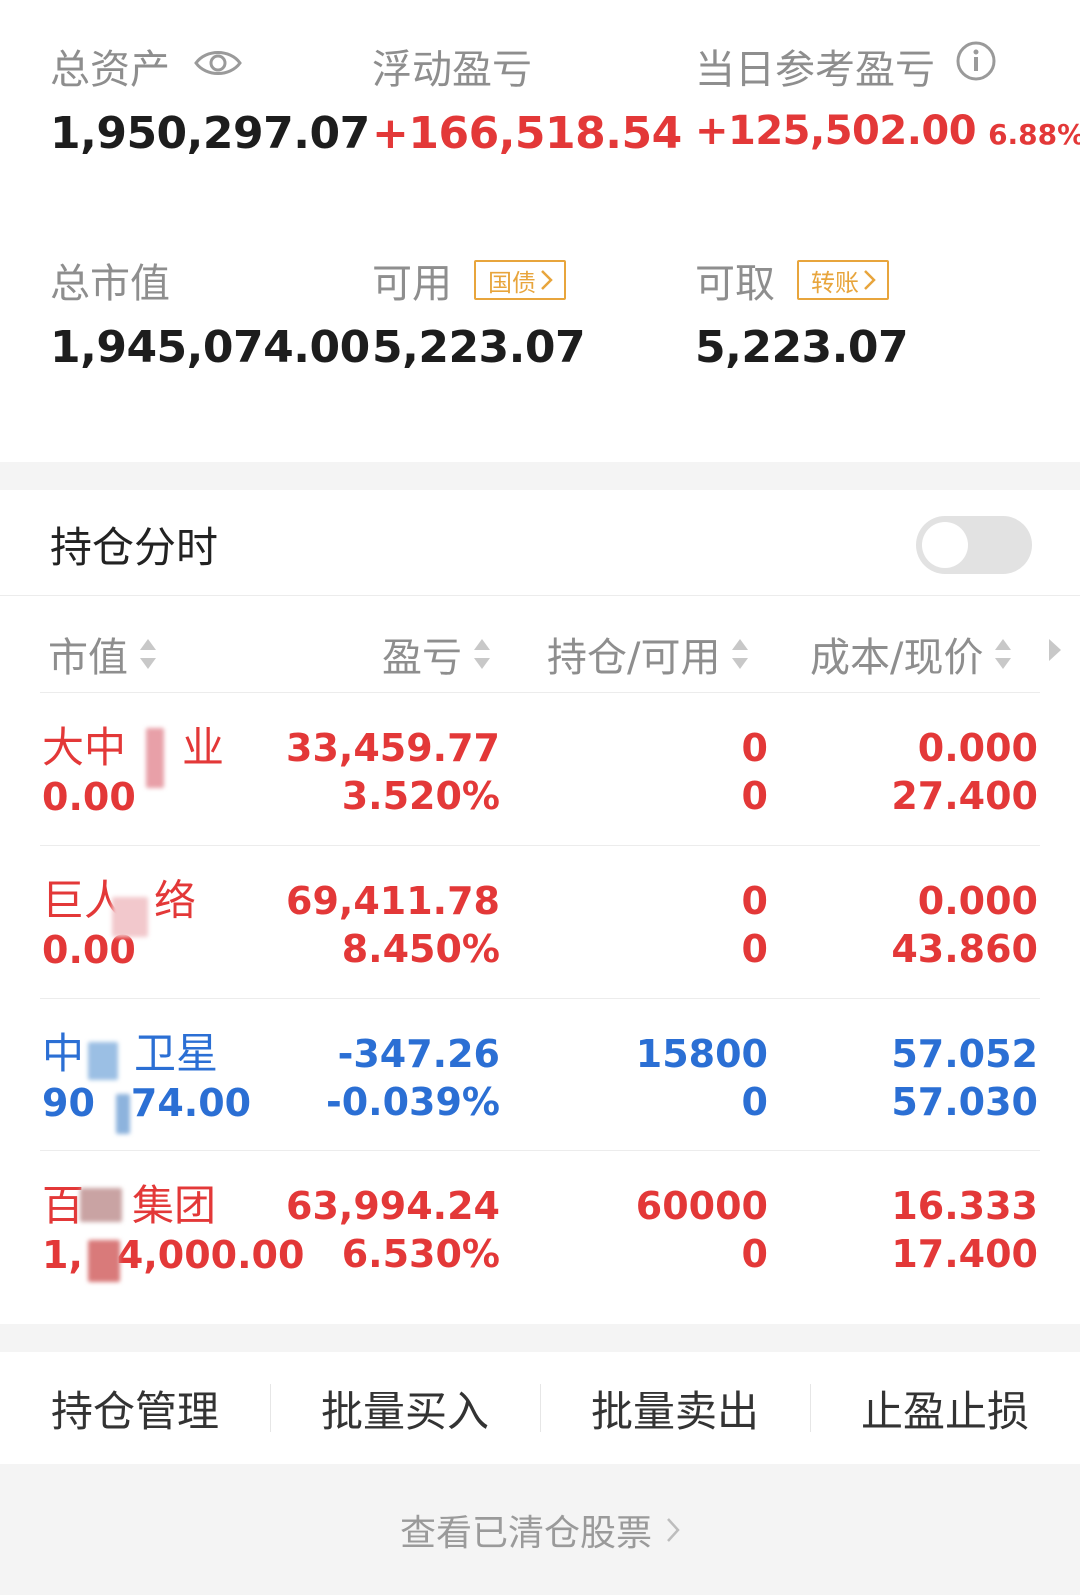  What do you see at coordinates (964, 1230) in the screenshot?
I see `cost-cell: 16.333 17.400` at bounding box center [964, 1230].